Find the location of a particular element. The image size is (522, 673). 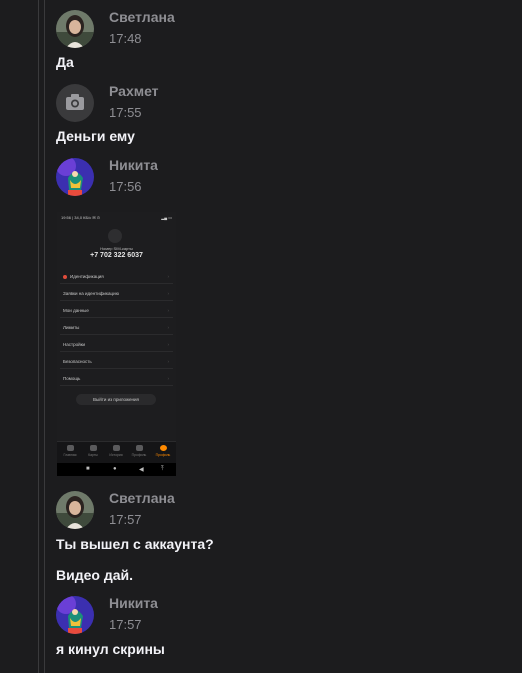

system-nav-bar: ■ ● ◀ ⤒ is located at coordinates (116, 469).